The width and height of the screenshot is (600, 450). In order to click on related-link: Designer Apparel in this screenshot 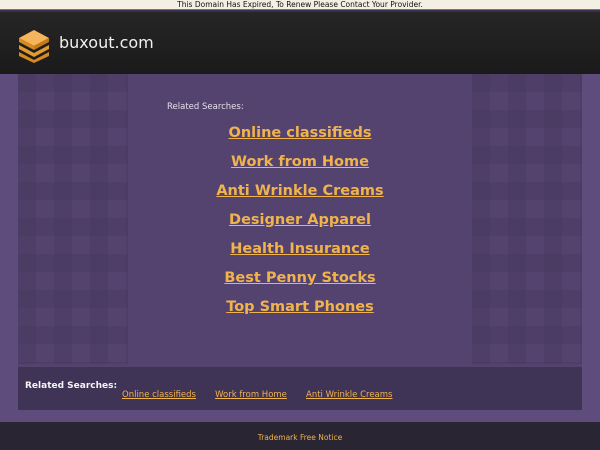, I will do `click(300, 224)`.